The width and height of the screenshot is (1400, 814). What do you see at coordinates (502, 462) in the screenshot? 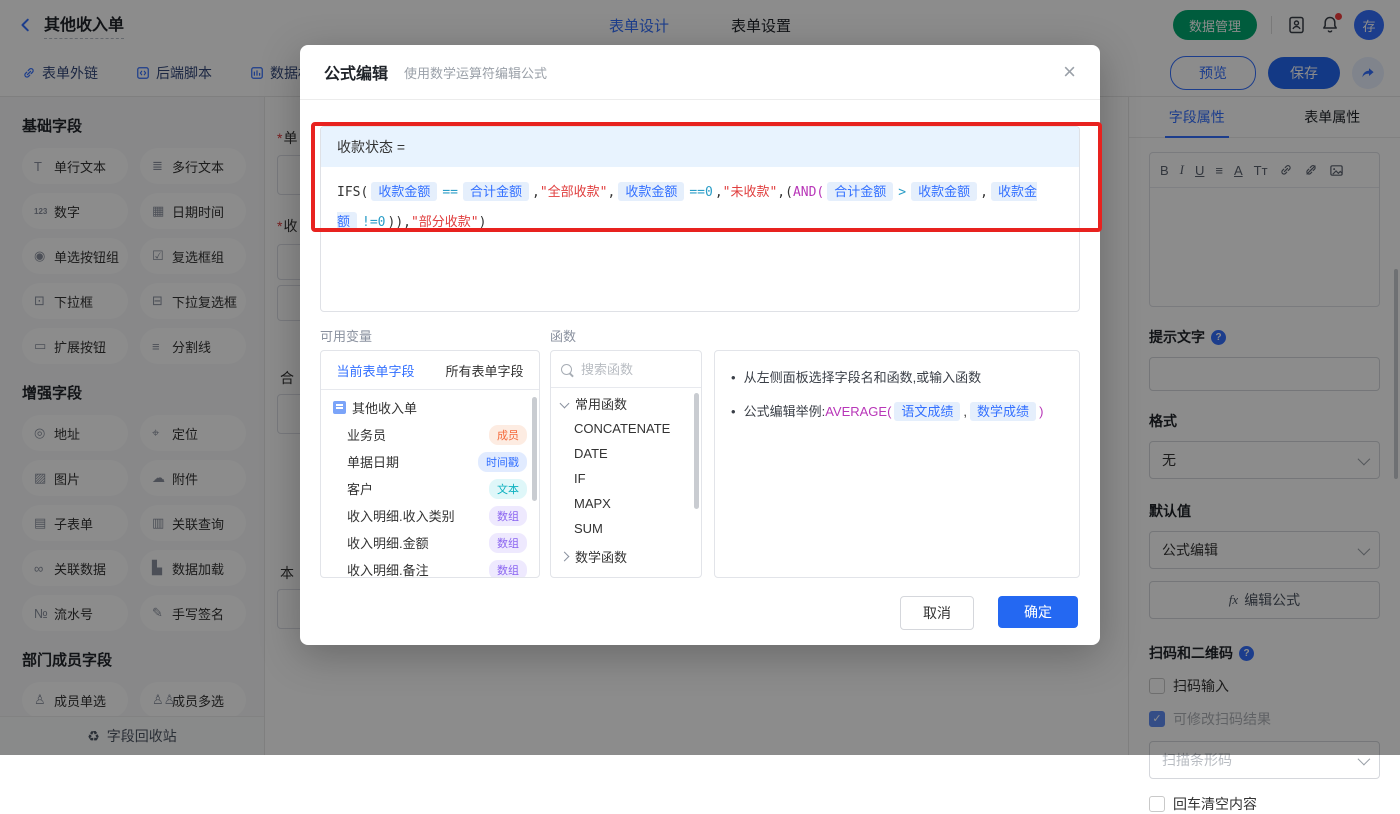
I see `type-badge: 时间戳` at bounding box center [502, 462].